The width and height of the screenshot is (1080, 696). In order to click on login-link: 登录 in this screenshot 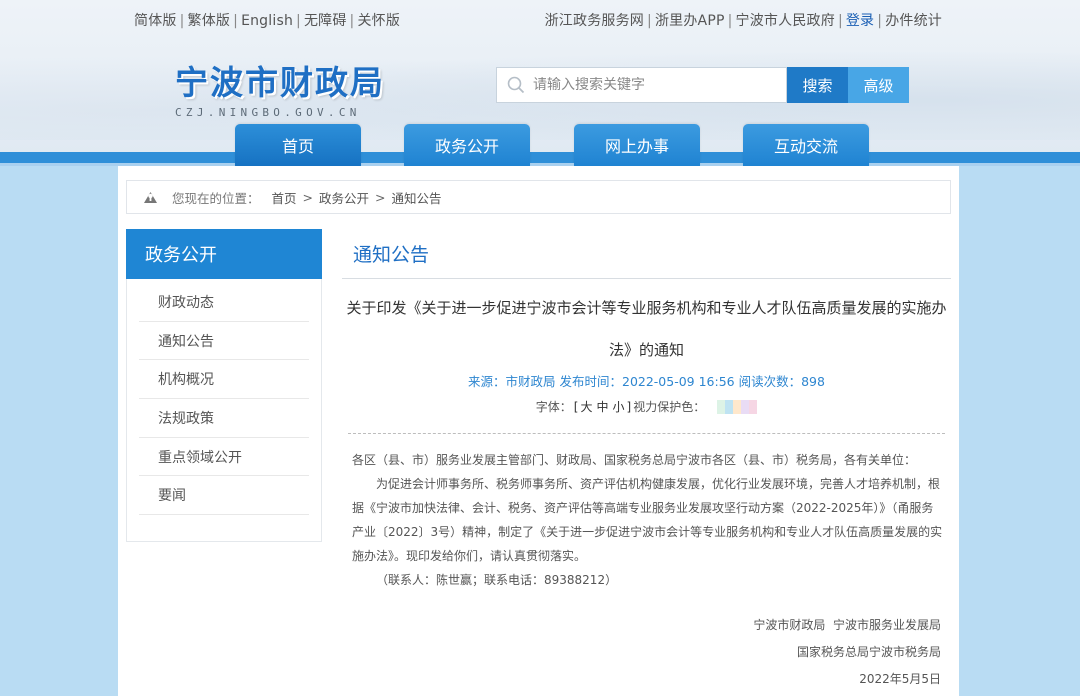, I will do `click(860, 21)`.